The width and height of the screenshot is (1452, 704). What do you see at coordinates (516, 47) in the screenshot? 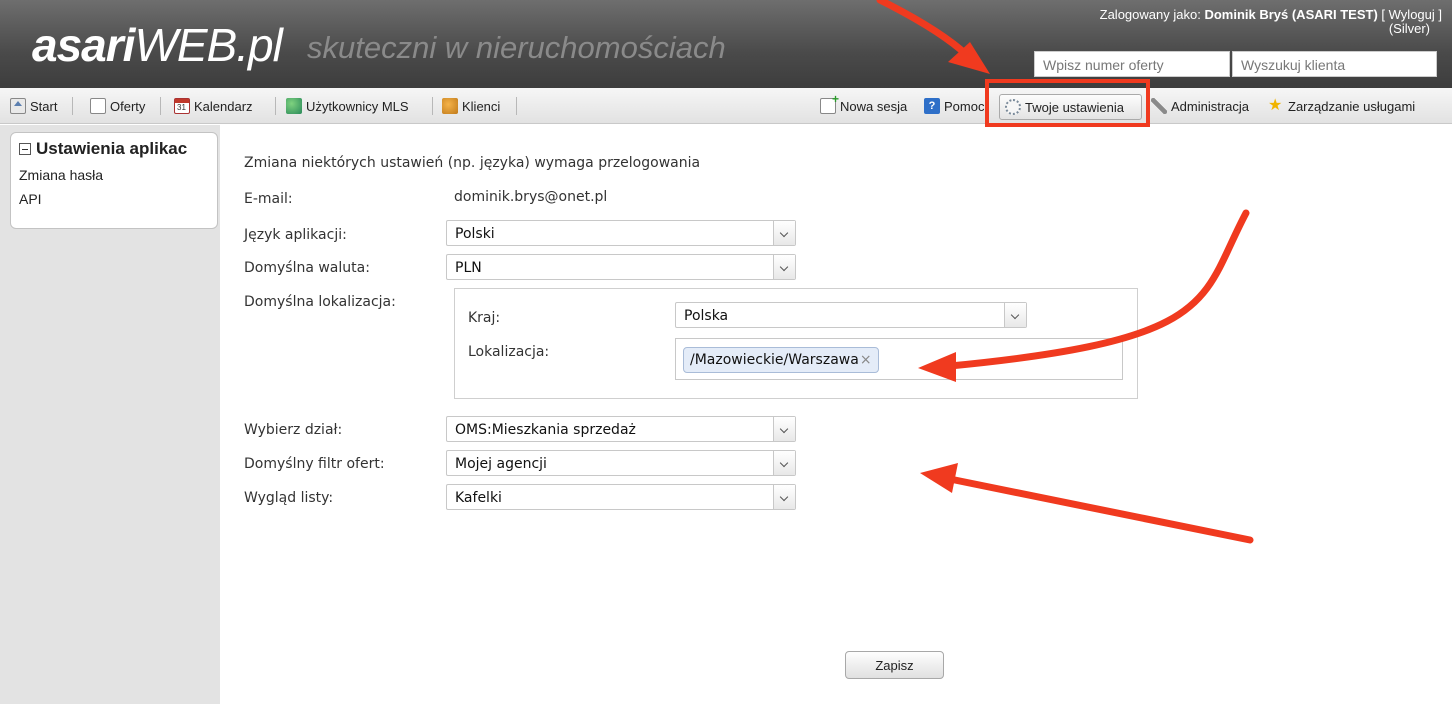
I see `tagline: skuteczni w nieruchomościach` at bounding box center [516, 47].